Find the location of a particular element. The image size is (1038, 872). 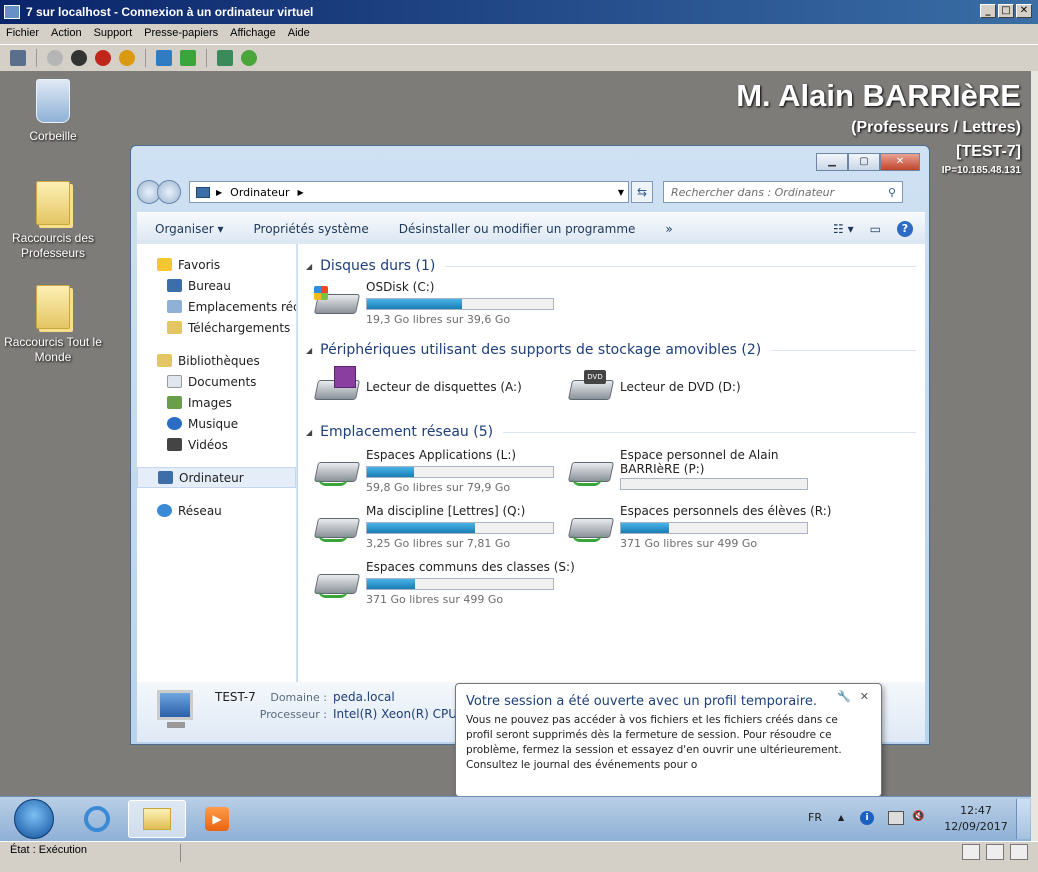

nav-downloads: Téléchargements is located at coordinates (216, 327).